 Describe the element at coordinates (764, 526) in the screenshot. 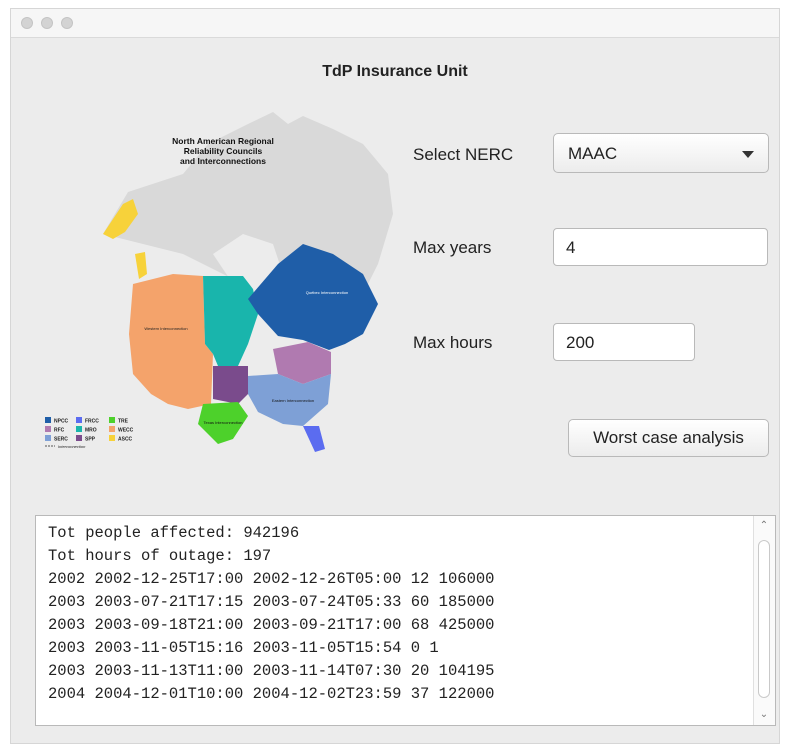

I see `scroll-up-icon: ⌃` at that location.